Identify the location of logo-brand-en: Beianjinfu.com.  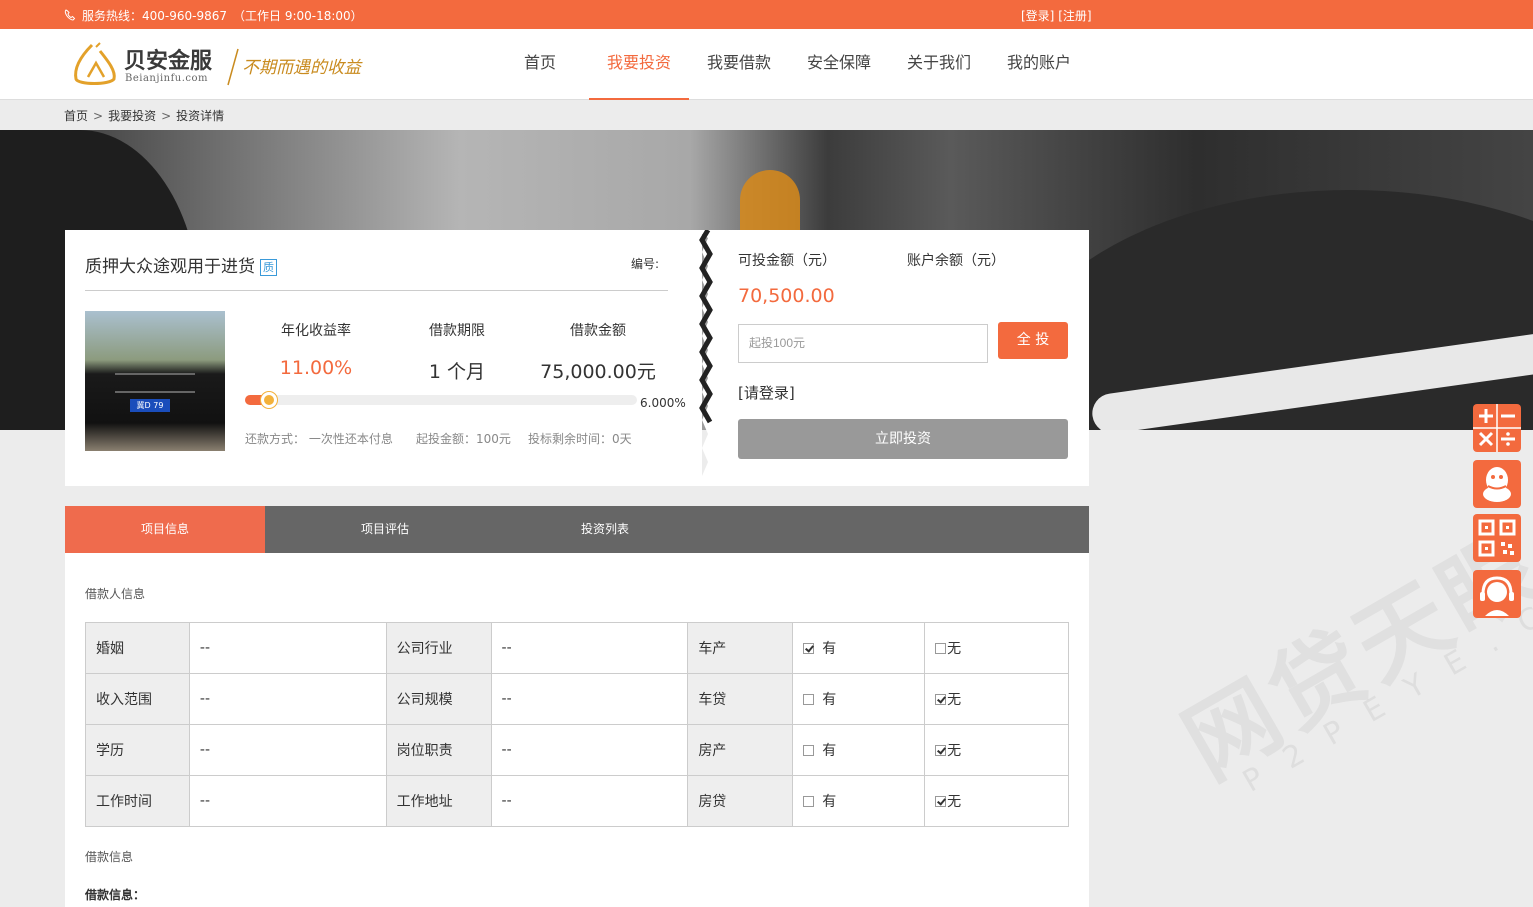
(167, 78).